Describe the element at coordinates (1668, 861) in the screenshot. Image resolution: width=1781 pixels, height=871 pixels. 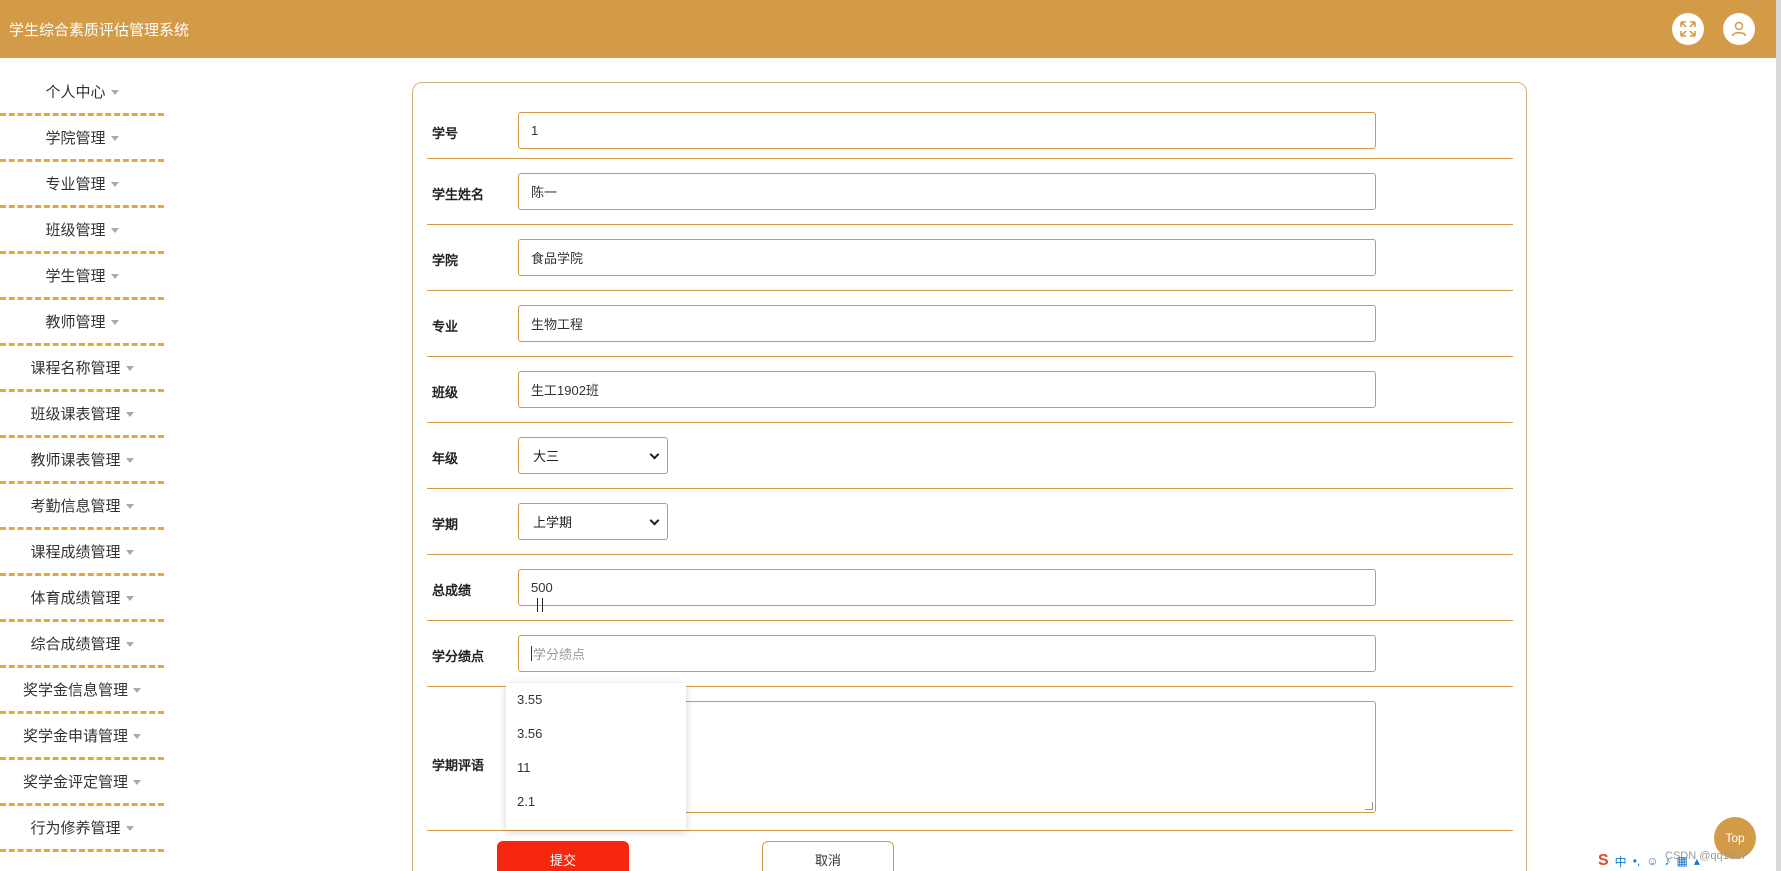
I see `ime-mic-icon: ♪` at that location.